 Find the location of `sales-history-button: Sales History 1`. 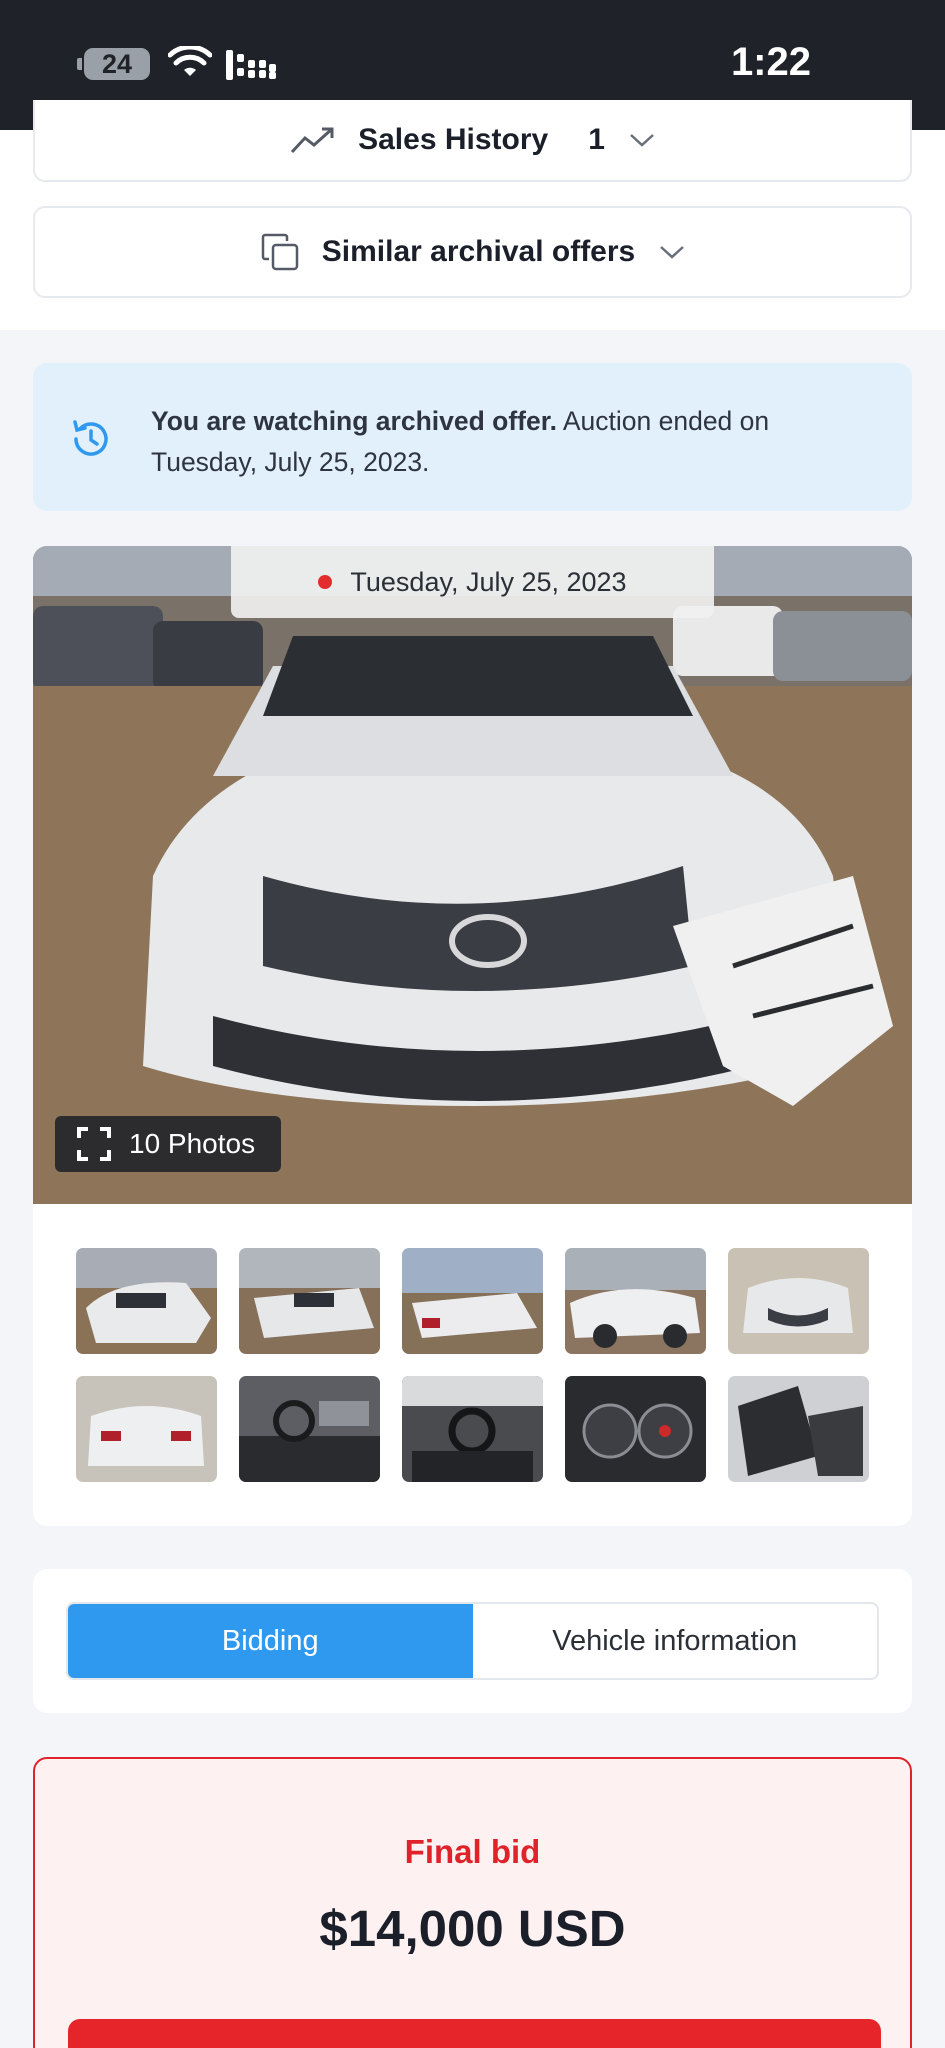

sales-history-button: Sales History 1 is located at coordinates (472, 141).